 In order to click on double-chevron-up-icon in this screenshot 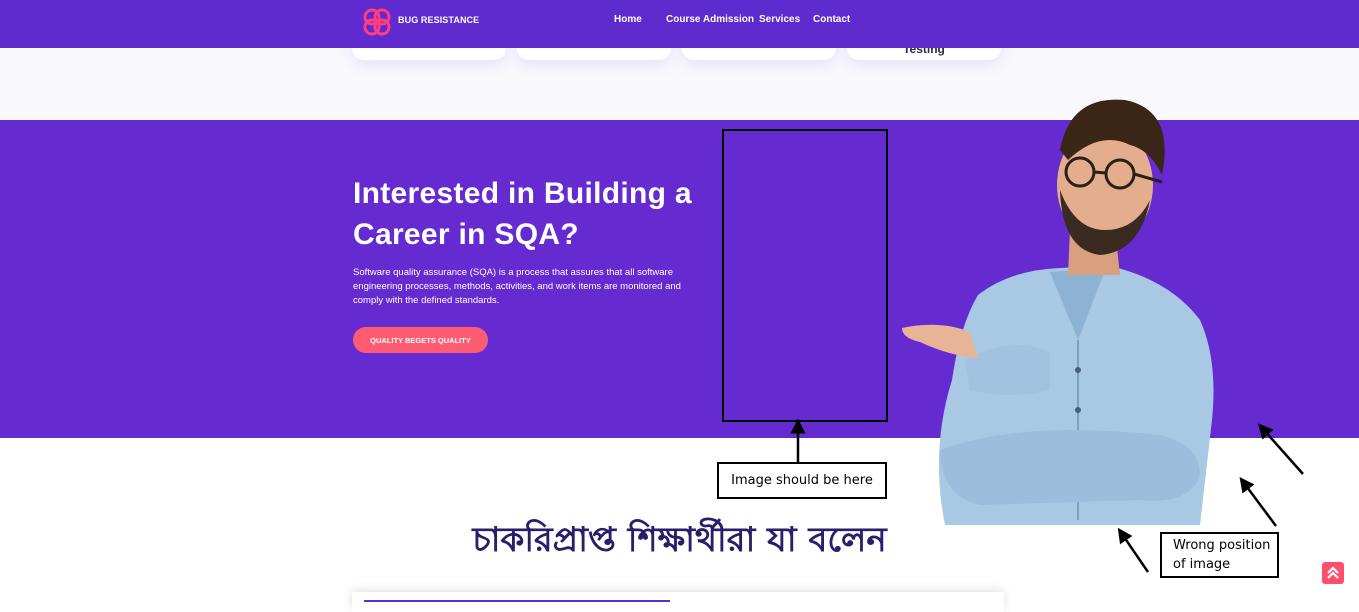, I will do `click(1333, 572)`.